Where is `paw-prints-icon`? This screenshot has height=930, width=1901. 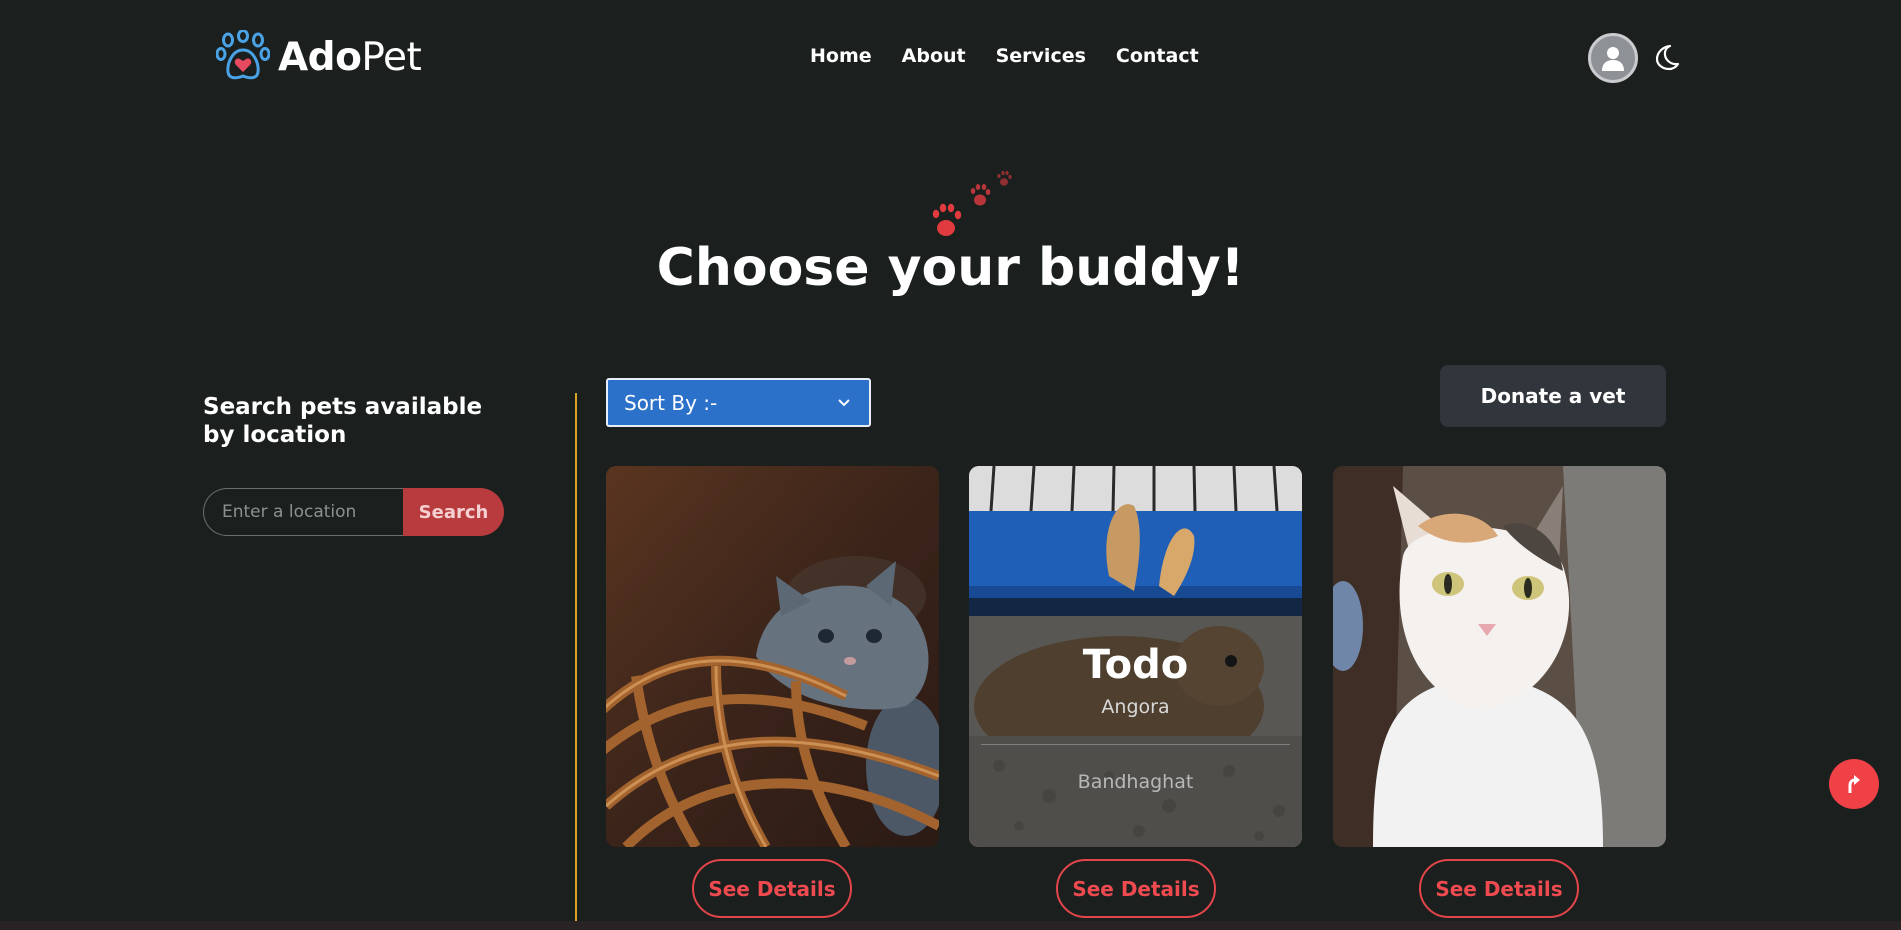 paw-prints-icon is located at coordinates (972, 203).